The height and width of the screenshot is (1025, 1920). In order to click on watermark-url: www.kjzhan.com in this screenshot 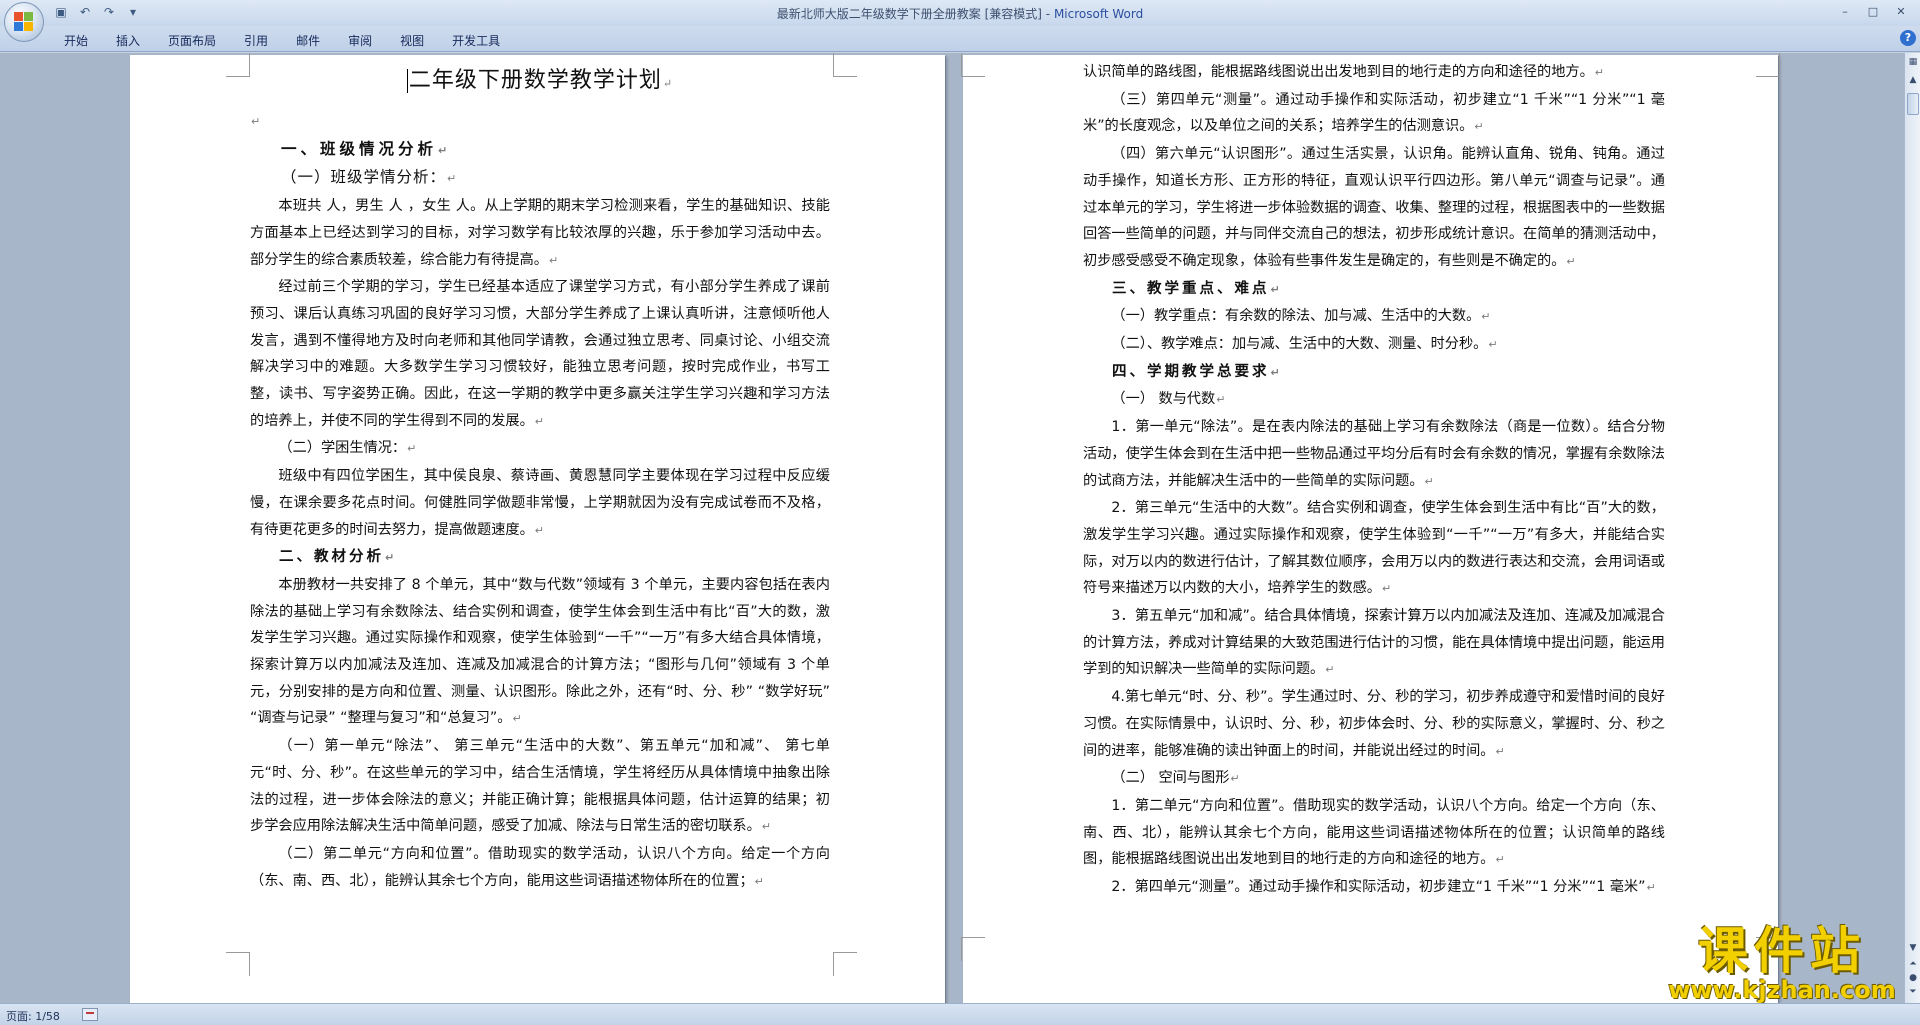, I will do `click(1782, 990)`.